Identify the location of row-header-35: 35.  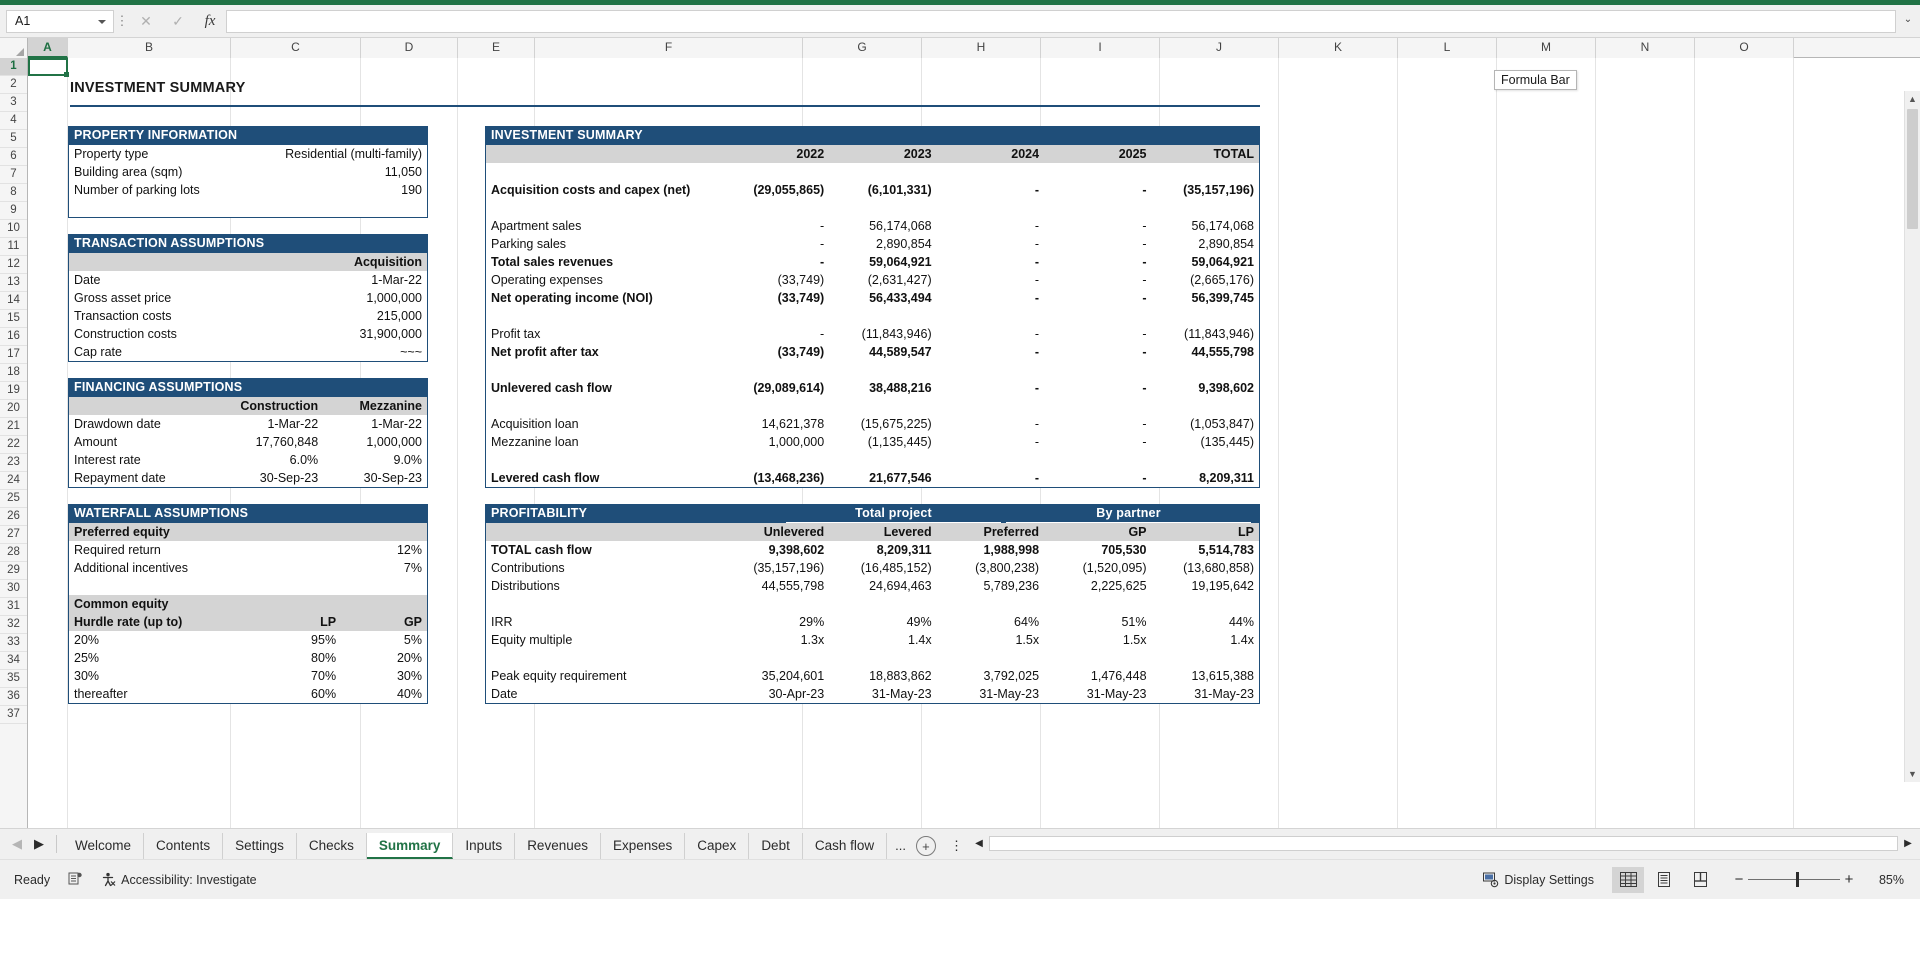
(13, 679).